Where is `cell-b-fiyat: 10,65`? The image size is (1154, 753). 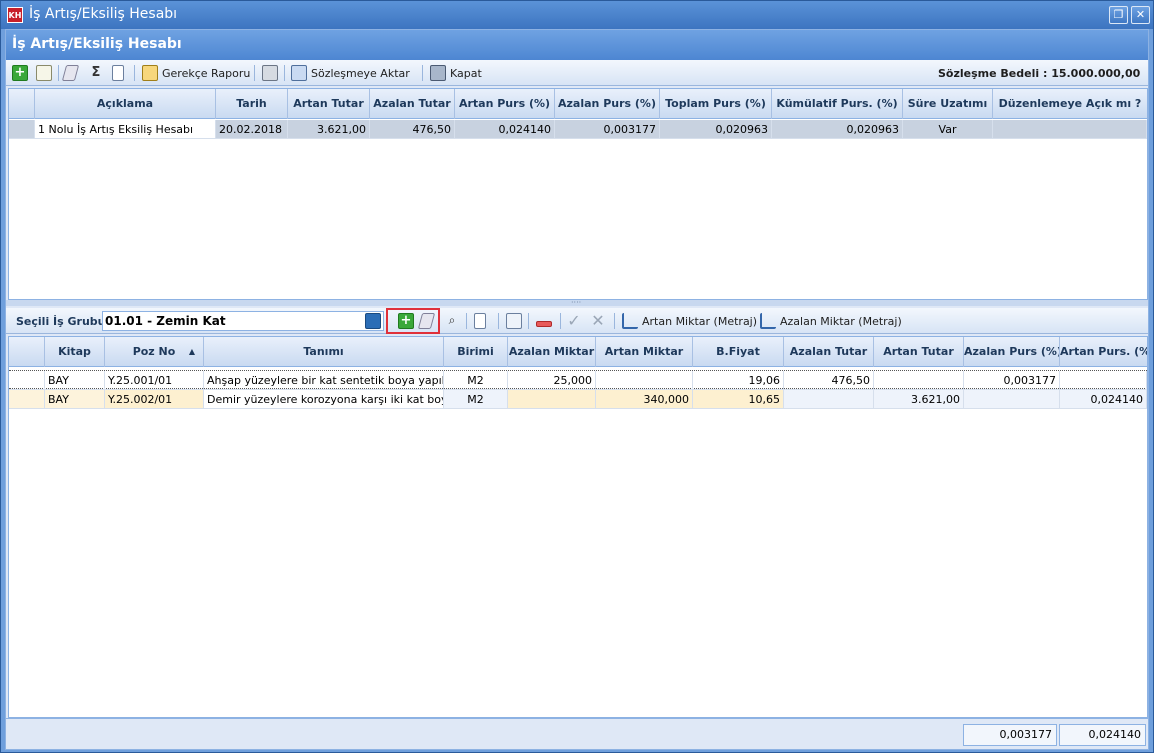 cell-b-fiyat: 10,65 is located at coordinates (738, 399).